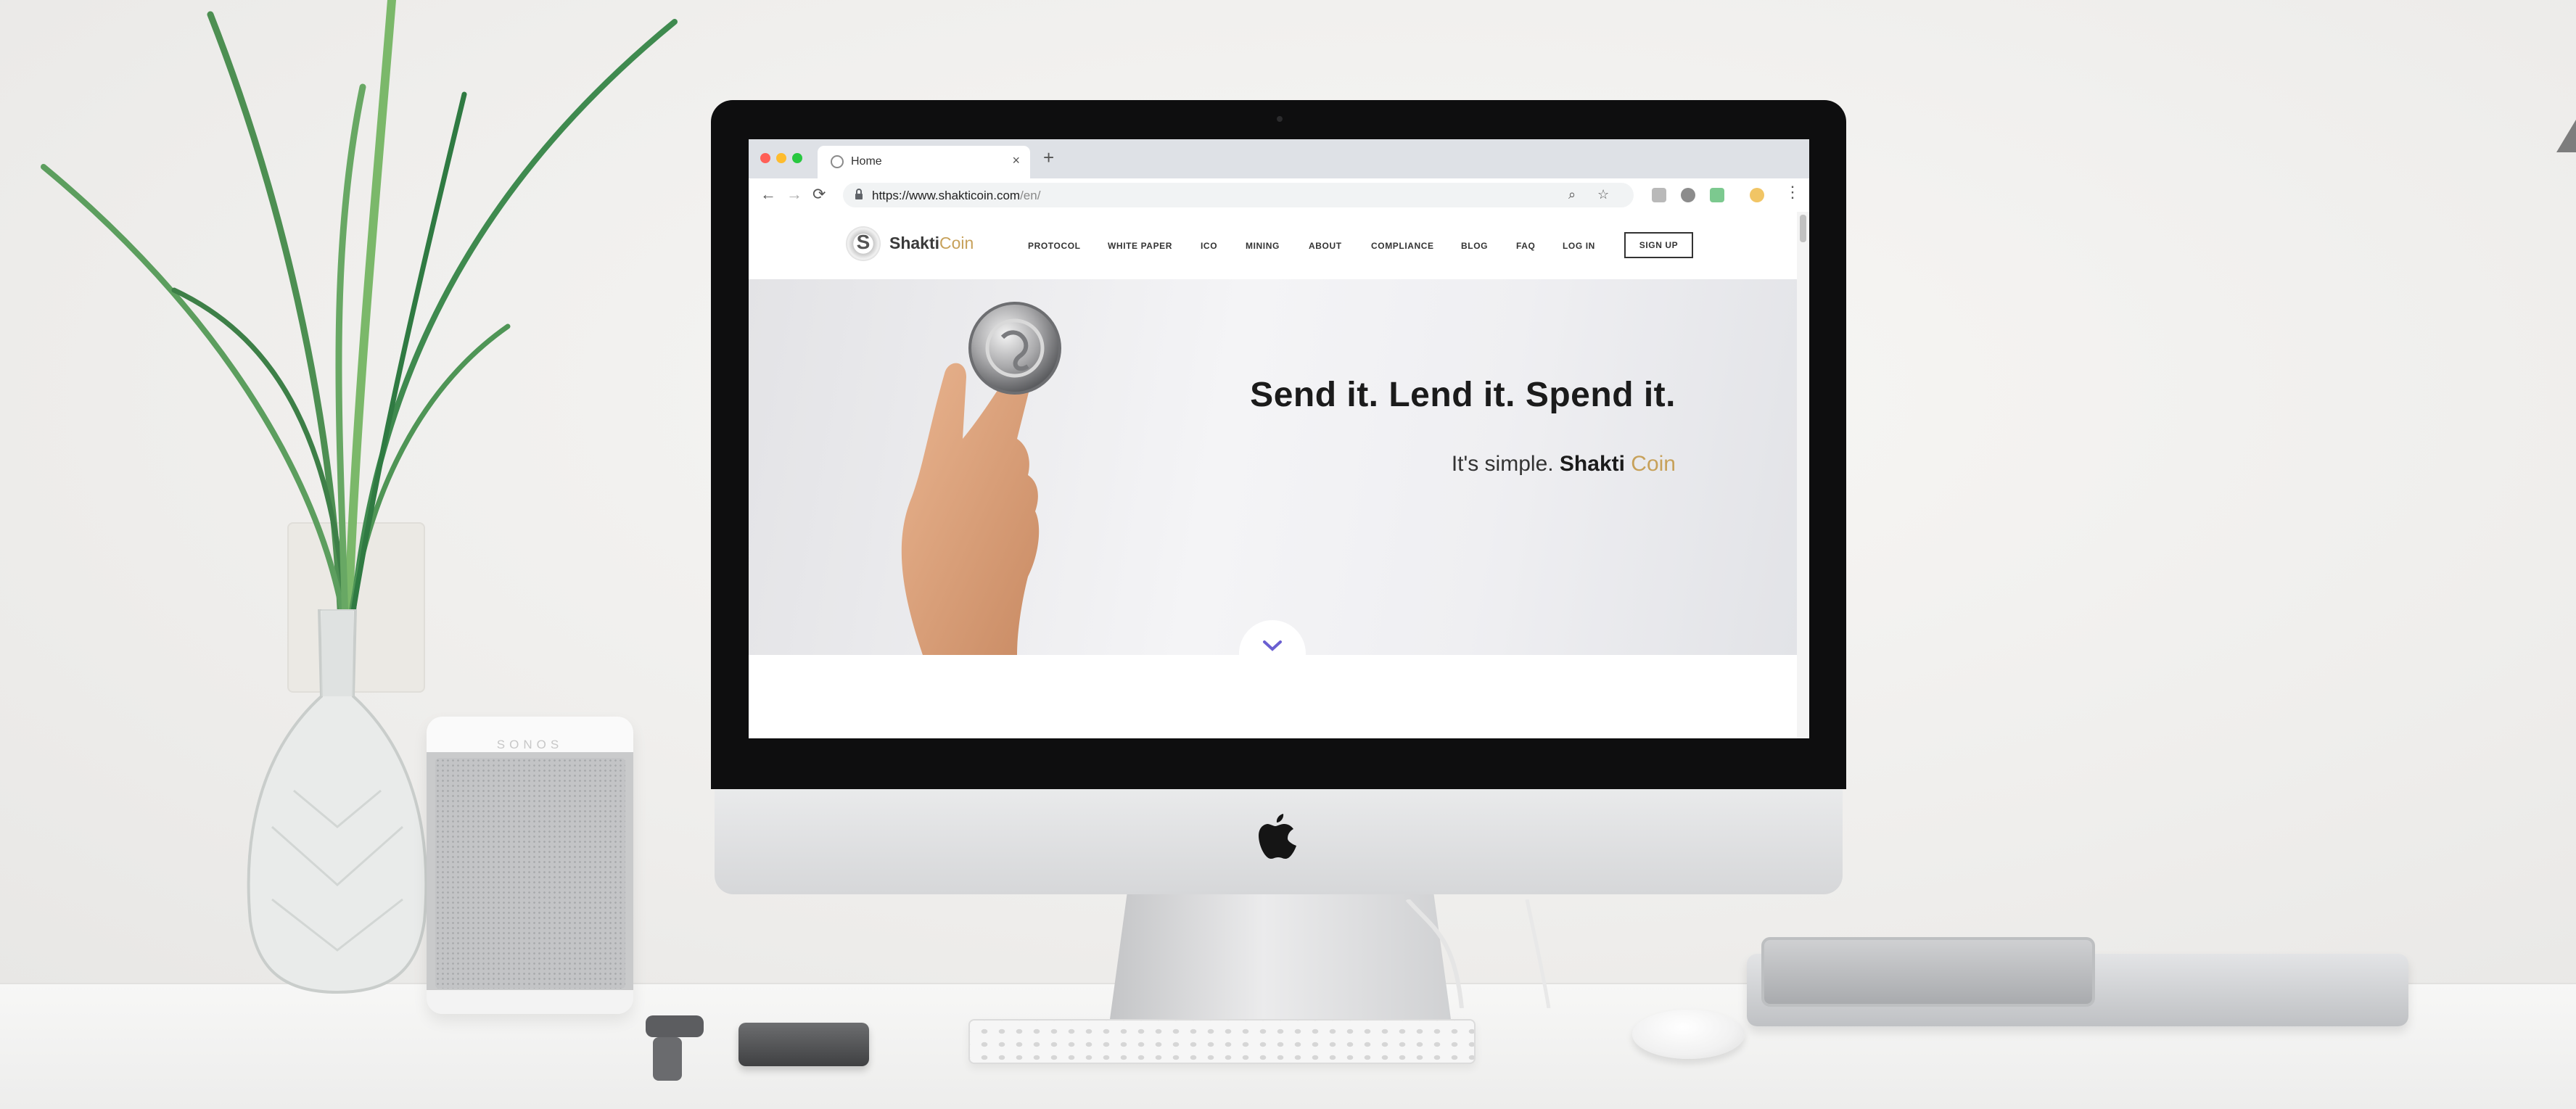 Image resolution: width=2576 pixels, height=1109 pixels. I want to click on nav-faq: FAQ, so click(1525, 246).